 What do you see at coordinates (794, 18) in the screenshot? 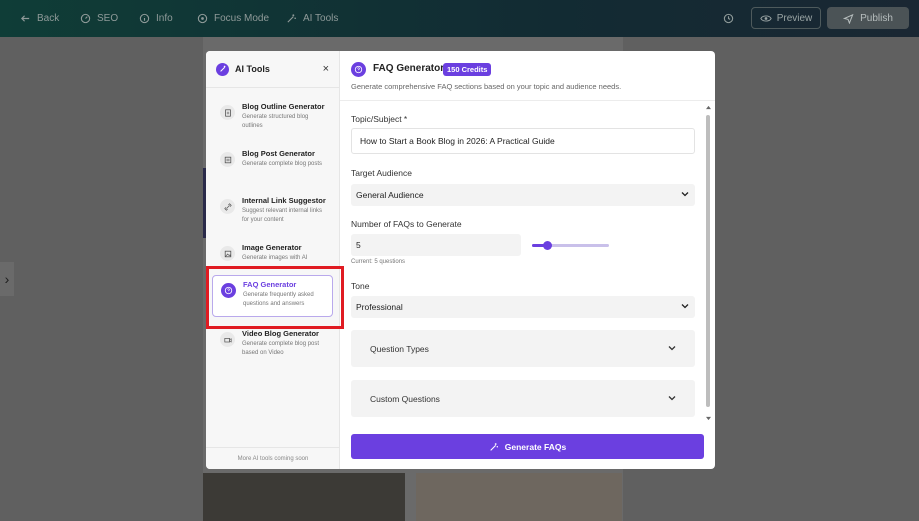
I see `preview-label: Preview` at bounding box center [794, 18].